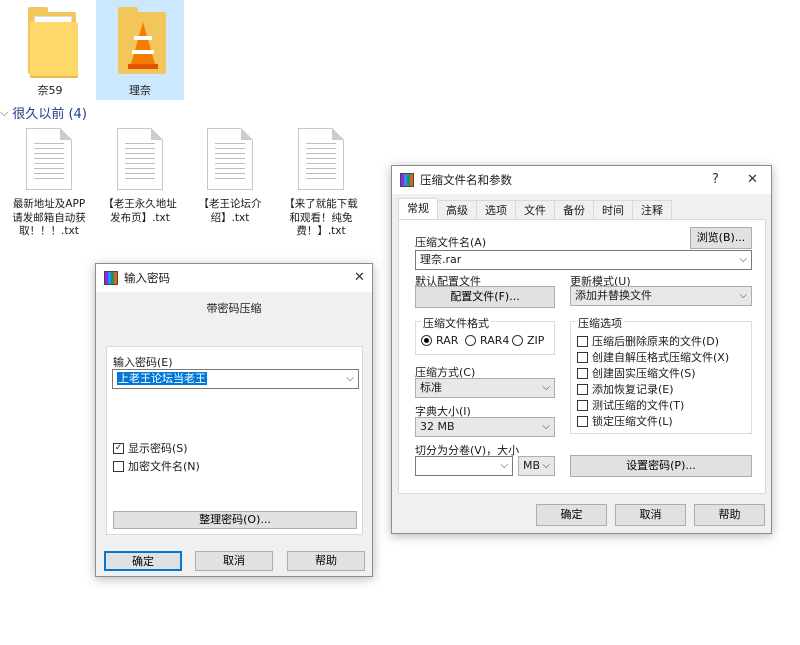 The image size is (800, 645). Describe the element at coordinates (661, 296) in the screenshot. I see `update-mode-select: 添加并替换文件 ⌵` at that location.